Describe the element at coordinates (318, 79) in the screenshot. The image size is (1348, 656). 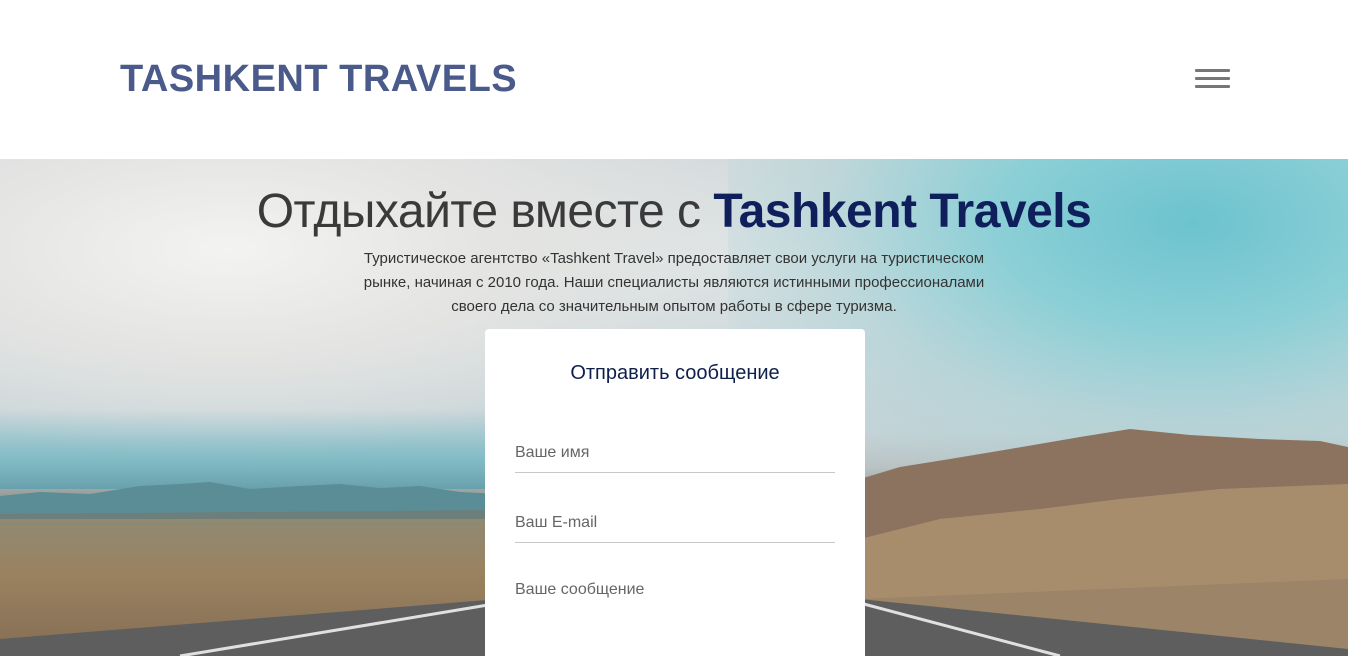
I see `site-logo: TASHKENT TRAVELS` at that location.